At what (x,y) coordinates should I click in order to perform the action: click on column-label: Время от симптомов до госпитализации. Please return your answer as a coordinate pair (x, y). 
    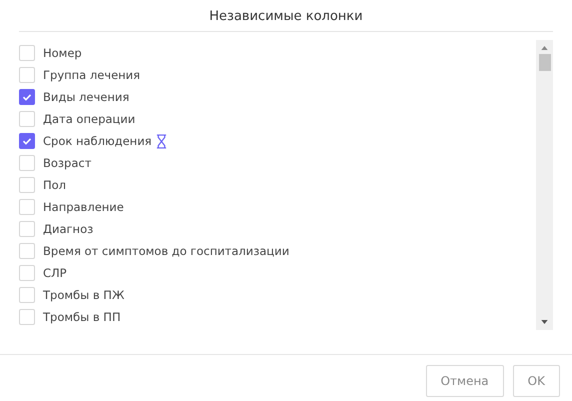
    Looking at the image, I should click on (166, 251).